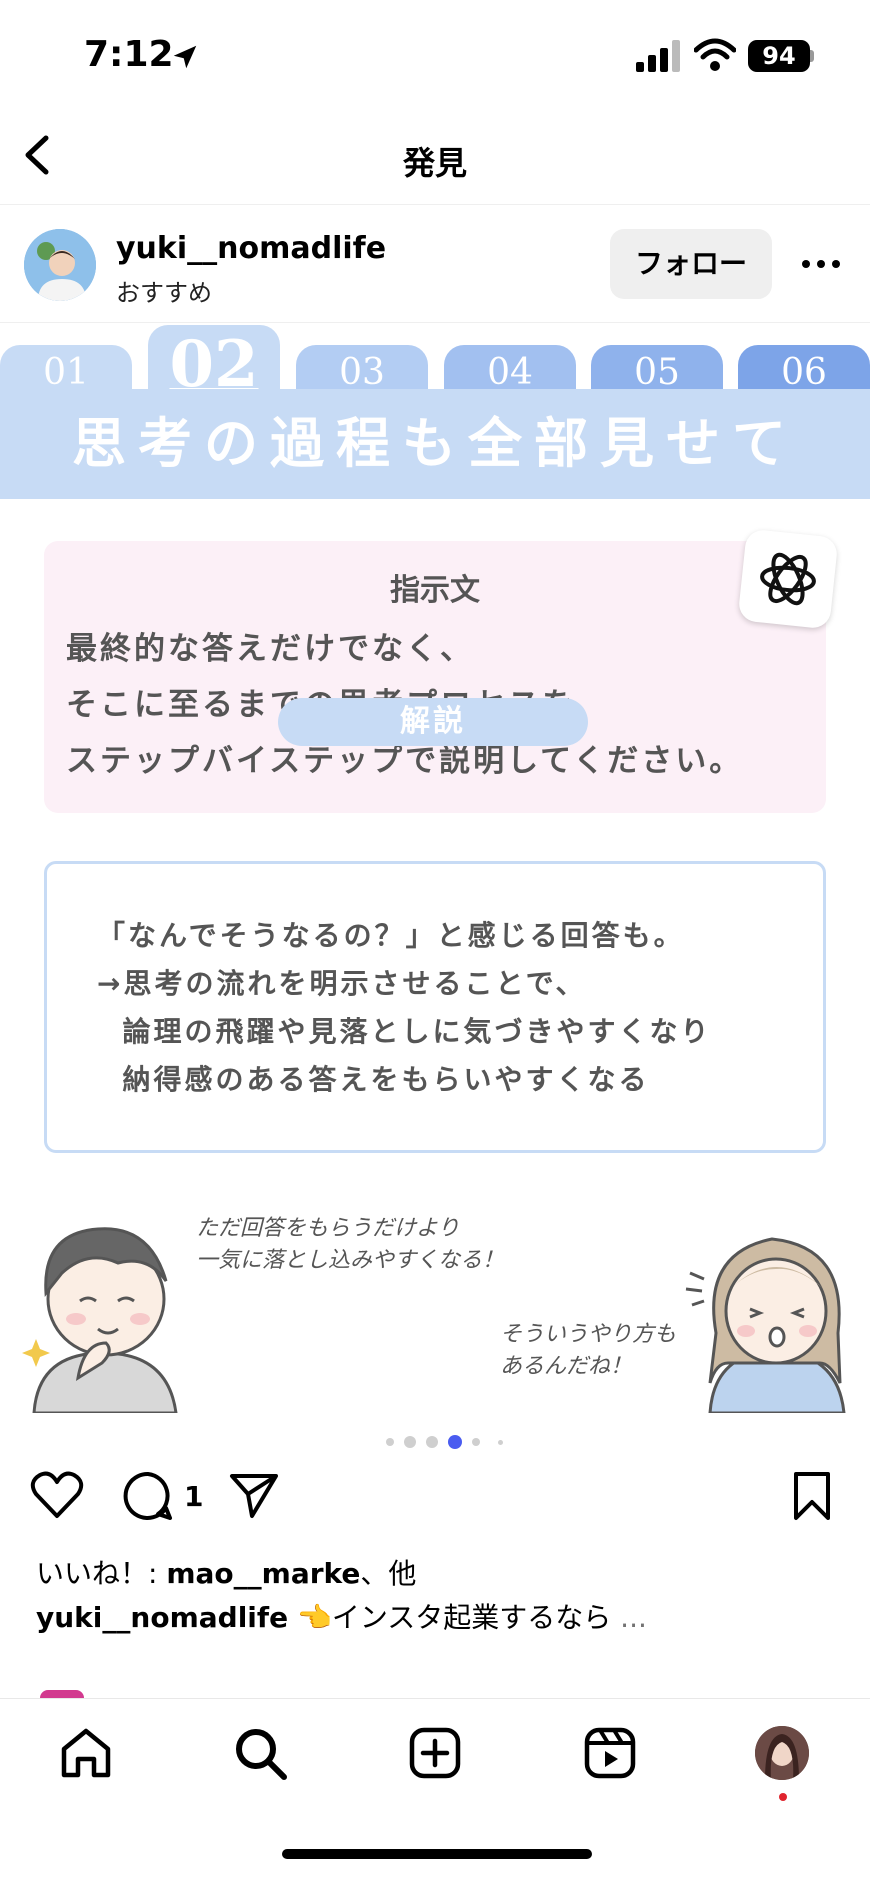 The width and height of the screenshot is (870, 1882). What do you see at coordinates (164, 293) in the screenshot?
I see `post-subtitle: おすすめ` at bounding box center [164, 293].